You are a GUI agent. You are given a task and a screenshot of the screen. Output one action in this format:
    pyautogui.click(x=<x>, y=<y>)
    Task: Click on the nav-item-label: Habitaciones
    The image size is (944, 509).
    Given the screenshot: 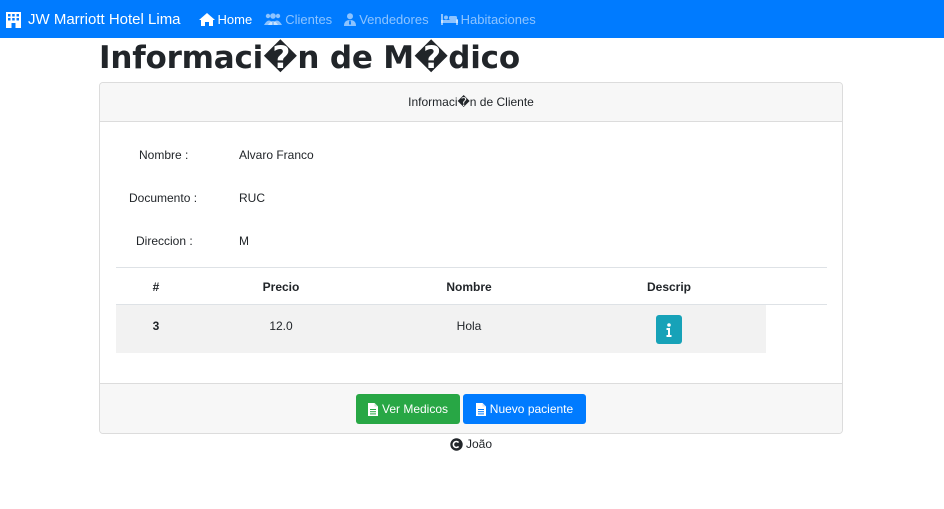 What is the action you would take?
    pyautogui.click(x=498, y=19)
    